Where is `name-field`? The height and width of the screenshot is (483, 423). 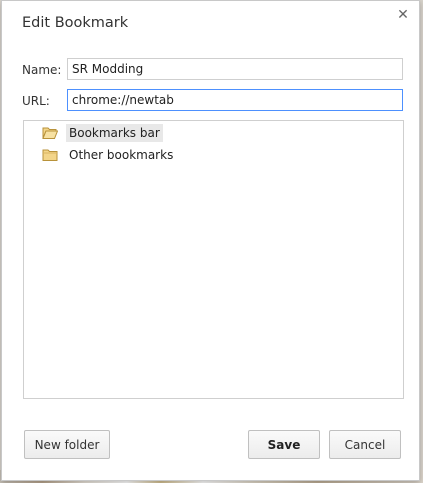 name-field is located at coordinates (235, 69).